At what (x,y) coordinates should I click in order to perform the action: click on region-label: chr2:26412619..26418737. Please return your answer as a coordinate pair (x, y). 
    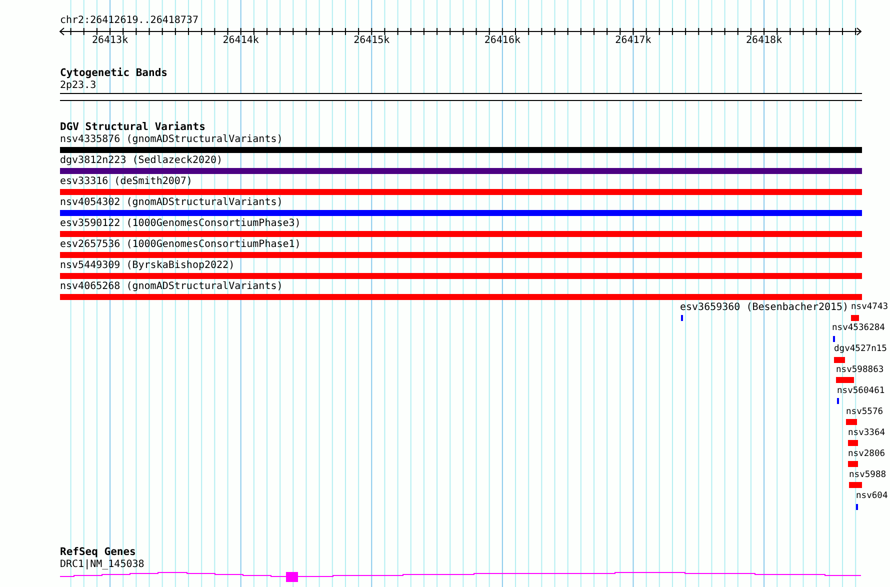
    Looking at the image, I should click on (129, 20).